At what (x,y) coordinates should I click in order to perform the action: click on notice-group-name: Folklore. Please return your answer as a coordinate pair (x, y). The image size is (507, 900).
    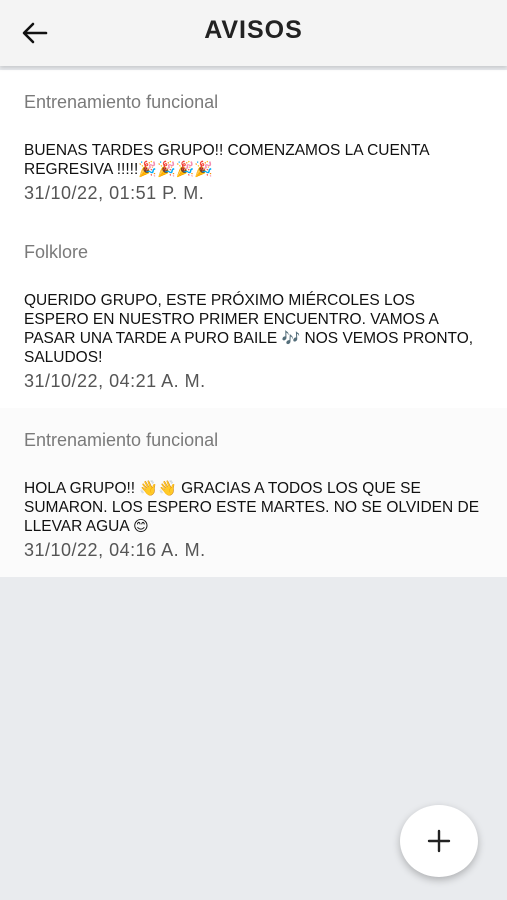
    Looking at the image, I should click on (56, 252).